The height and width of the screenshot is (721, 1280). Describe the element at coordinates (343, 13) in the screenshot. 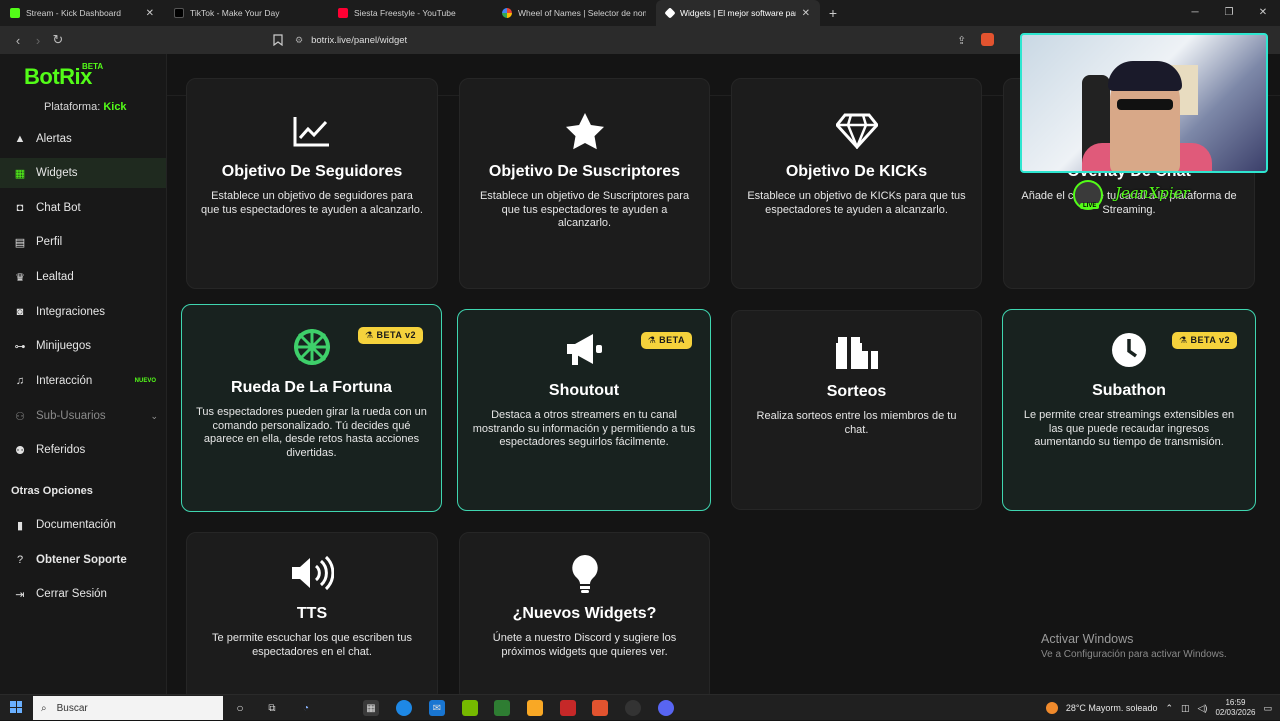

I see `youtube-favicon-icon` at that location.